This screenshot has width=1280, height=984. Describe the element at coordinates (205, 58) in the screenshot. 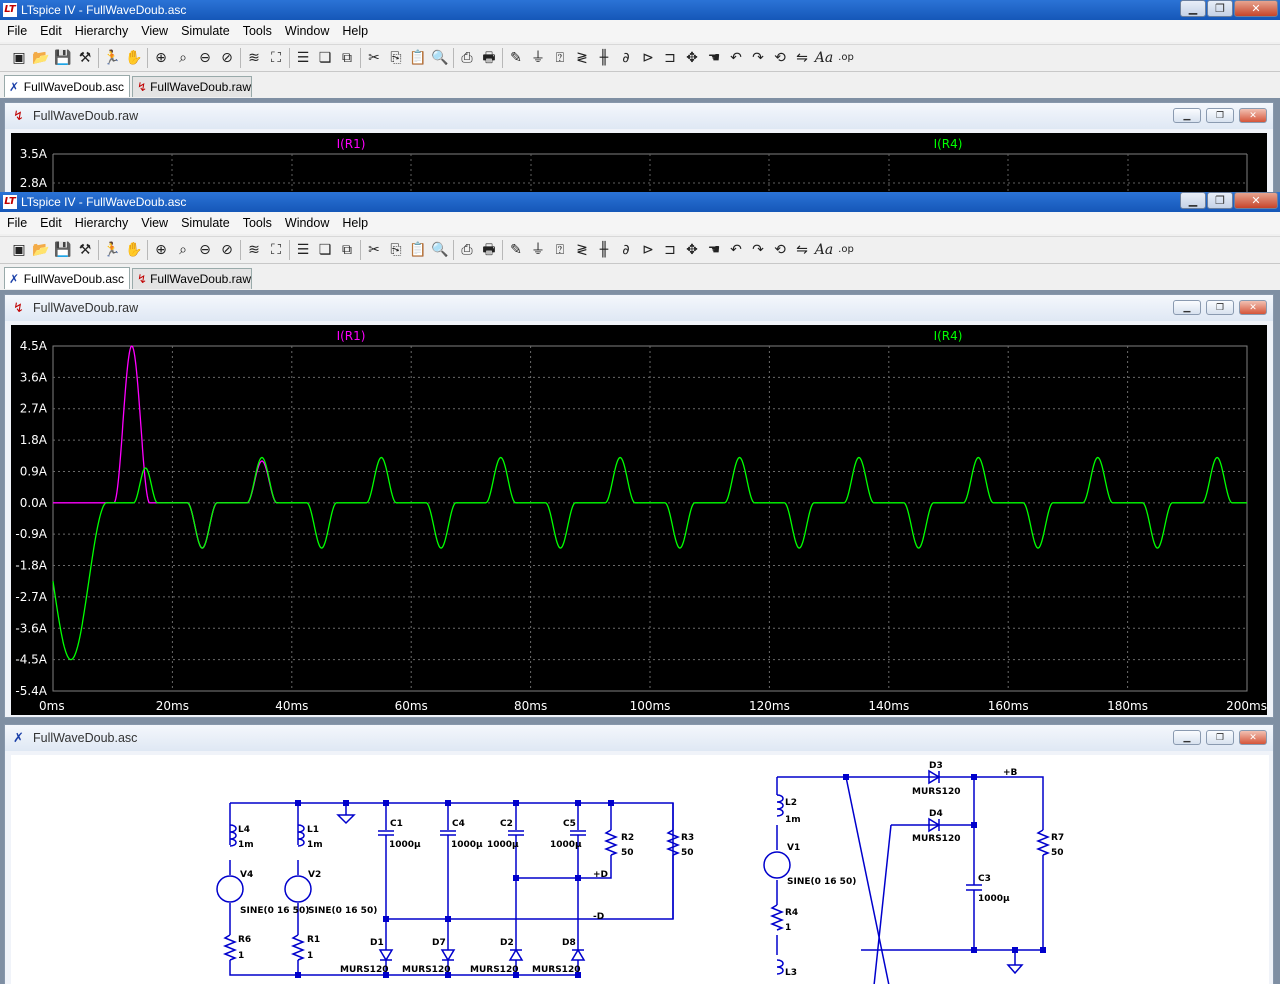

I see `zoom-out-icon: ⊖` at that location.